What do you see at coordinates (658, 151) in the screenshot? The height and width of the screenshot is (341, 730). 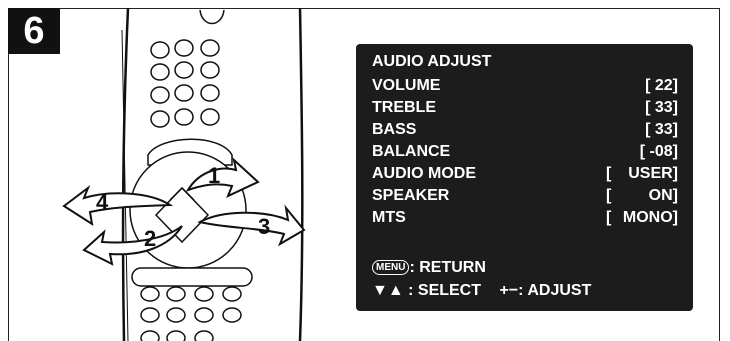 I see `menu-row-value: [ -08]` at bounding box center [658, 151].